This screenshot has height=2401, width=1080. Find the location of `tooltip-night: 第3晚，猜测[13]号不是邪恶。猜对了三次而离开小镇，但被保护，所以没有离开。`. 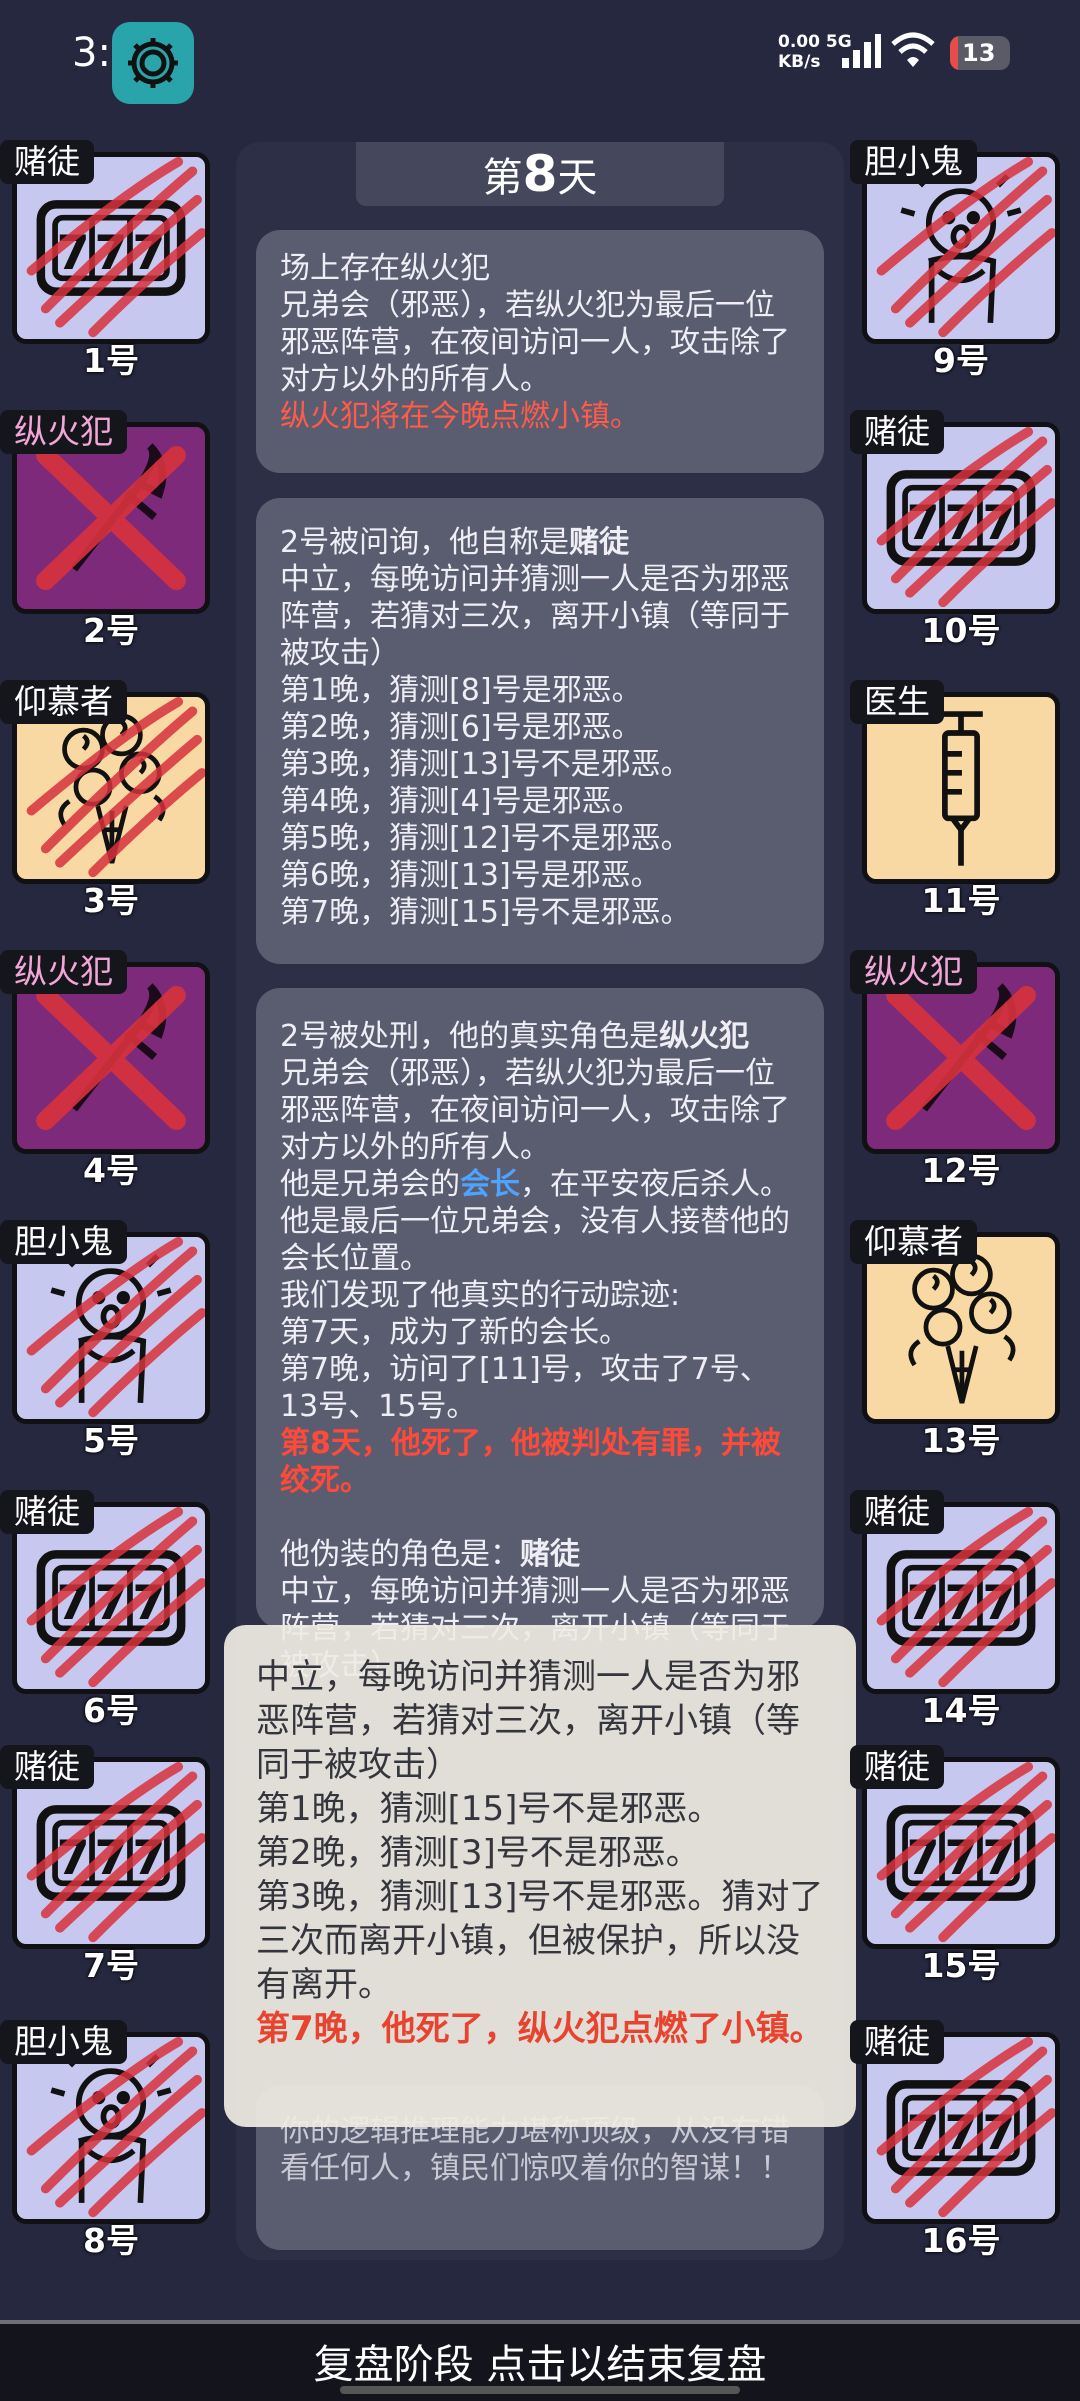

tooltip-night: 第3晚，猜测[13]号不是邪恶。猜对了三次而离开小镇，但被保护，所以没有离开。 is located at coordinates (540, 1941).